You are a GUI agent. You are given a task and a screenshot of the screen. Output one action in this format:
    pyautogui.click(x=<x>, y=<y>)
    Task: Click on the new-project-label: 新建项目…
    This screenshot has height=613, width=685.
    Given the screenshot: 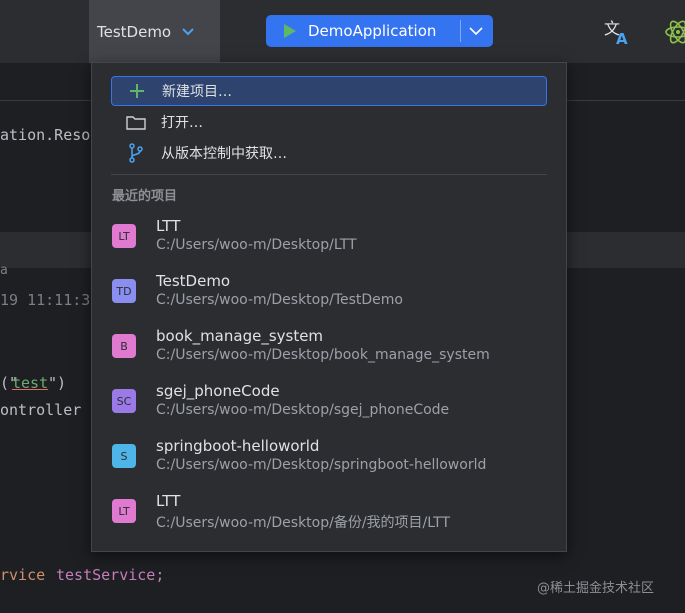 What is the action you would take?
    pyautogui.click(x=197, y=92)
    